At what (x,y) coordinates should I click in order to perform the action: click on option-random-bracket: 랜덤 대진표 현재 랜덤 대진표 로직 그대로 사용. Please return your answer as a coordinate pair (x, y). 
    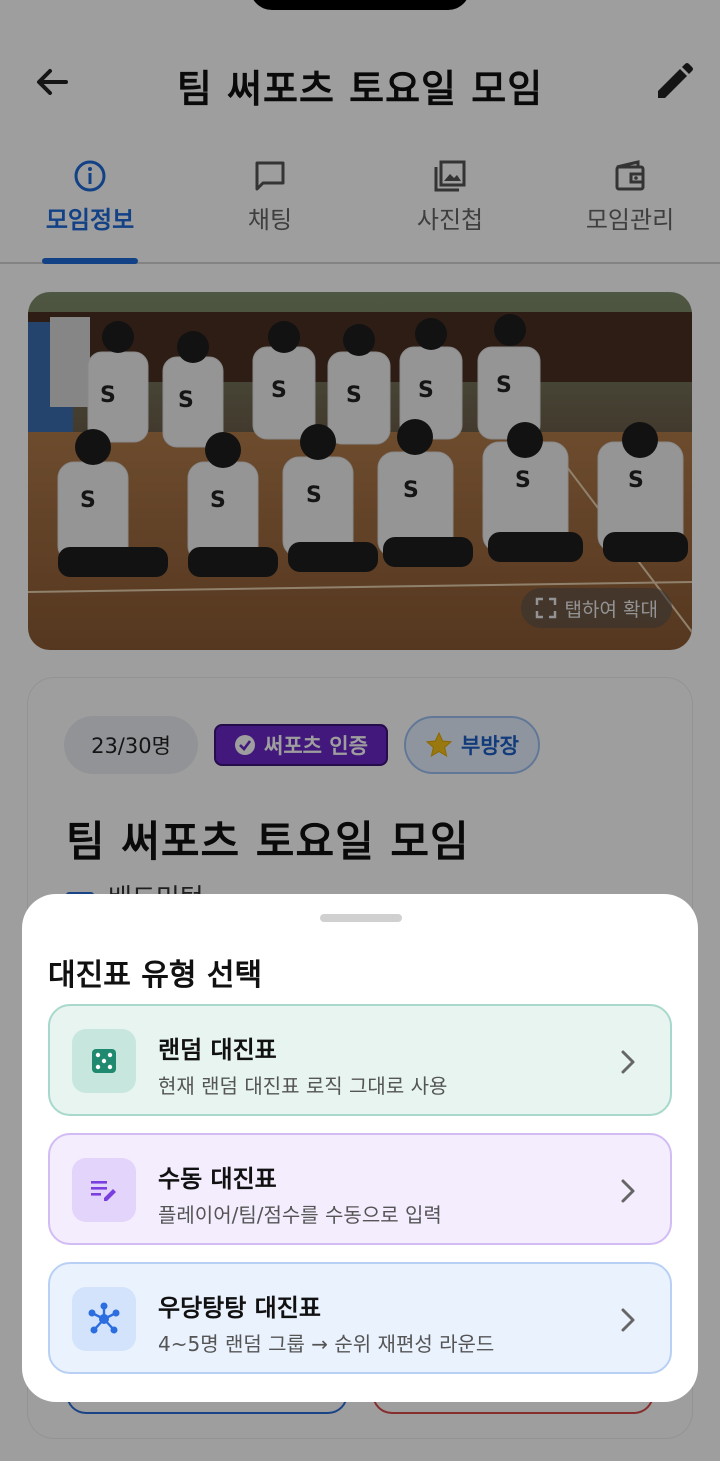
    Looking at the image, I should click on (360, 1060).